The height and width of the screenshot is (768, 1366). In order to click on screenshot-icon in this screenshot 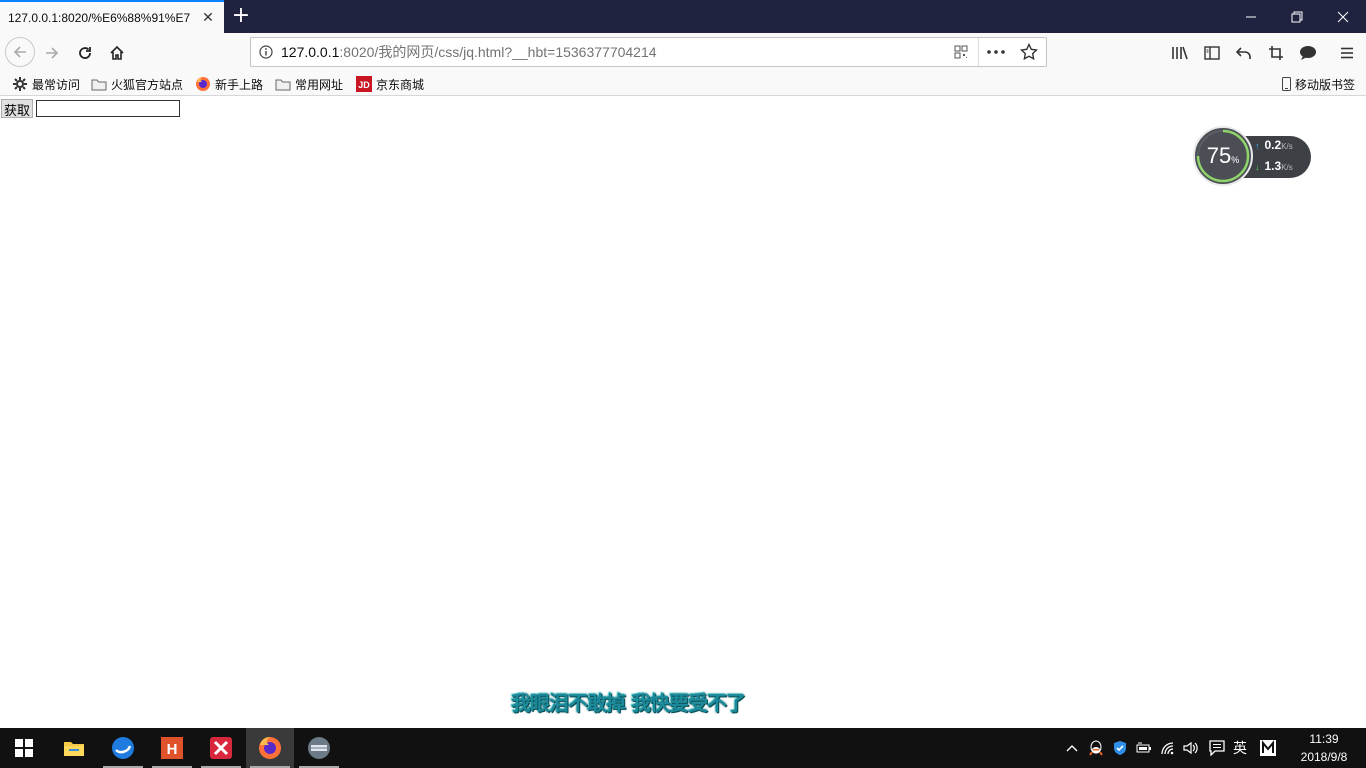, I will do `click(1276, 53)`.